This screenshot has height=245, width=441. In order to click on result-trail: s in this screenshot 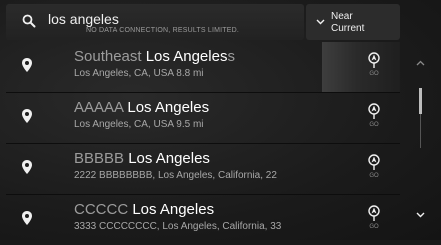, I will do `click(231, 56)`.